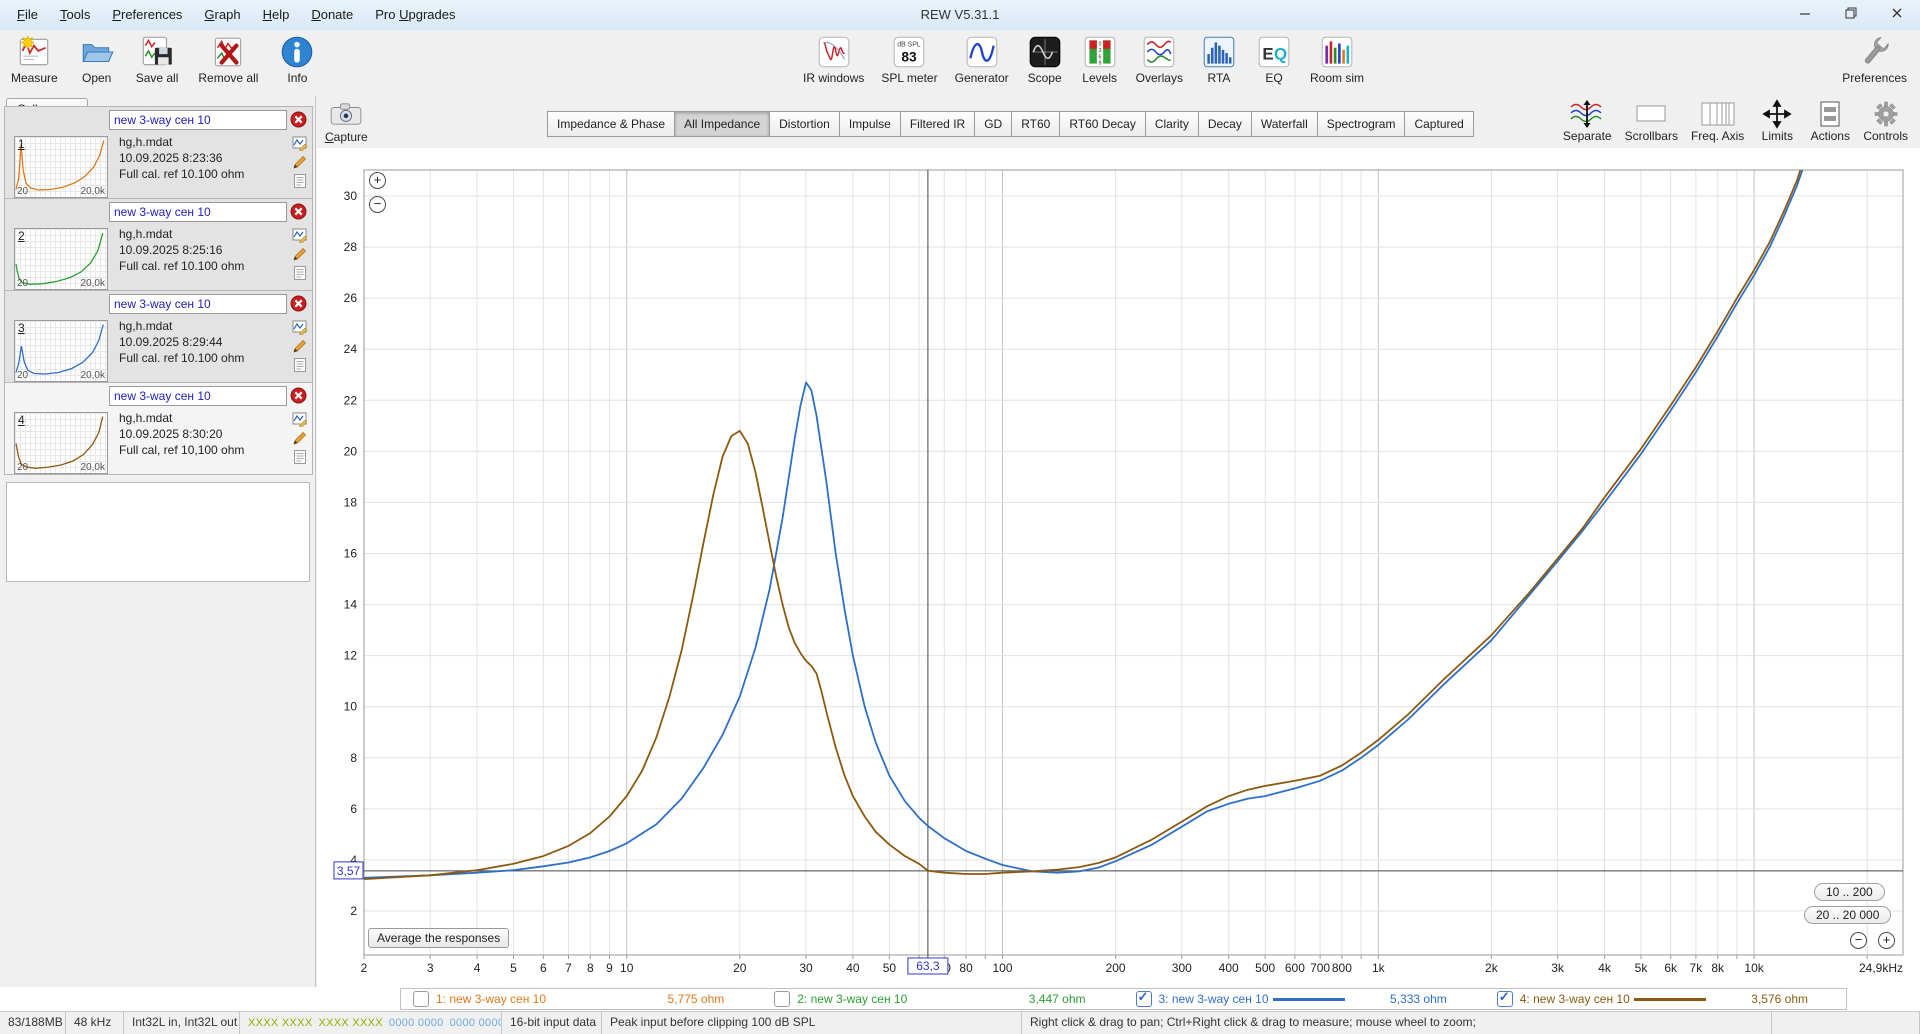 The width and height of the screenshot is (1920, 1034). Describe the element at coordinates (377, 180) in the screenshot. I see `plot-zoom-in-button: +` at that location.